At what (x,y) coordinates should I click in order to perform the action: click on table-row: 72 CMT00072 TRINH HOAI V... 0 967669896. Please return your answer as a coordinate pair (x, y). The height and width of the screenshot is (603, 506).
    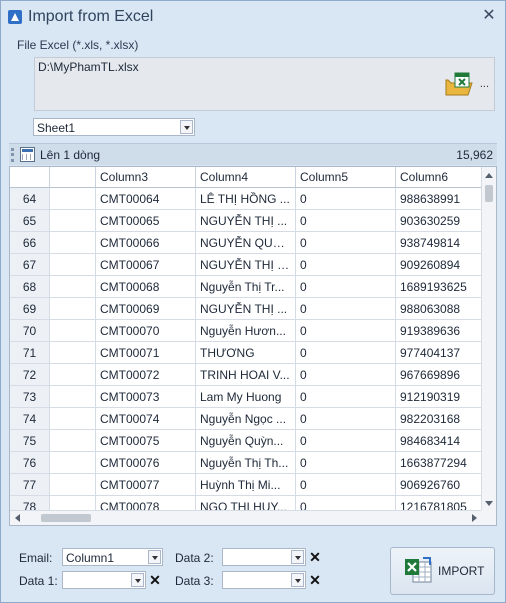
    Looking at the image, I should click on (246, 375).